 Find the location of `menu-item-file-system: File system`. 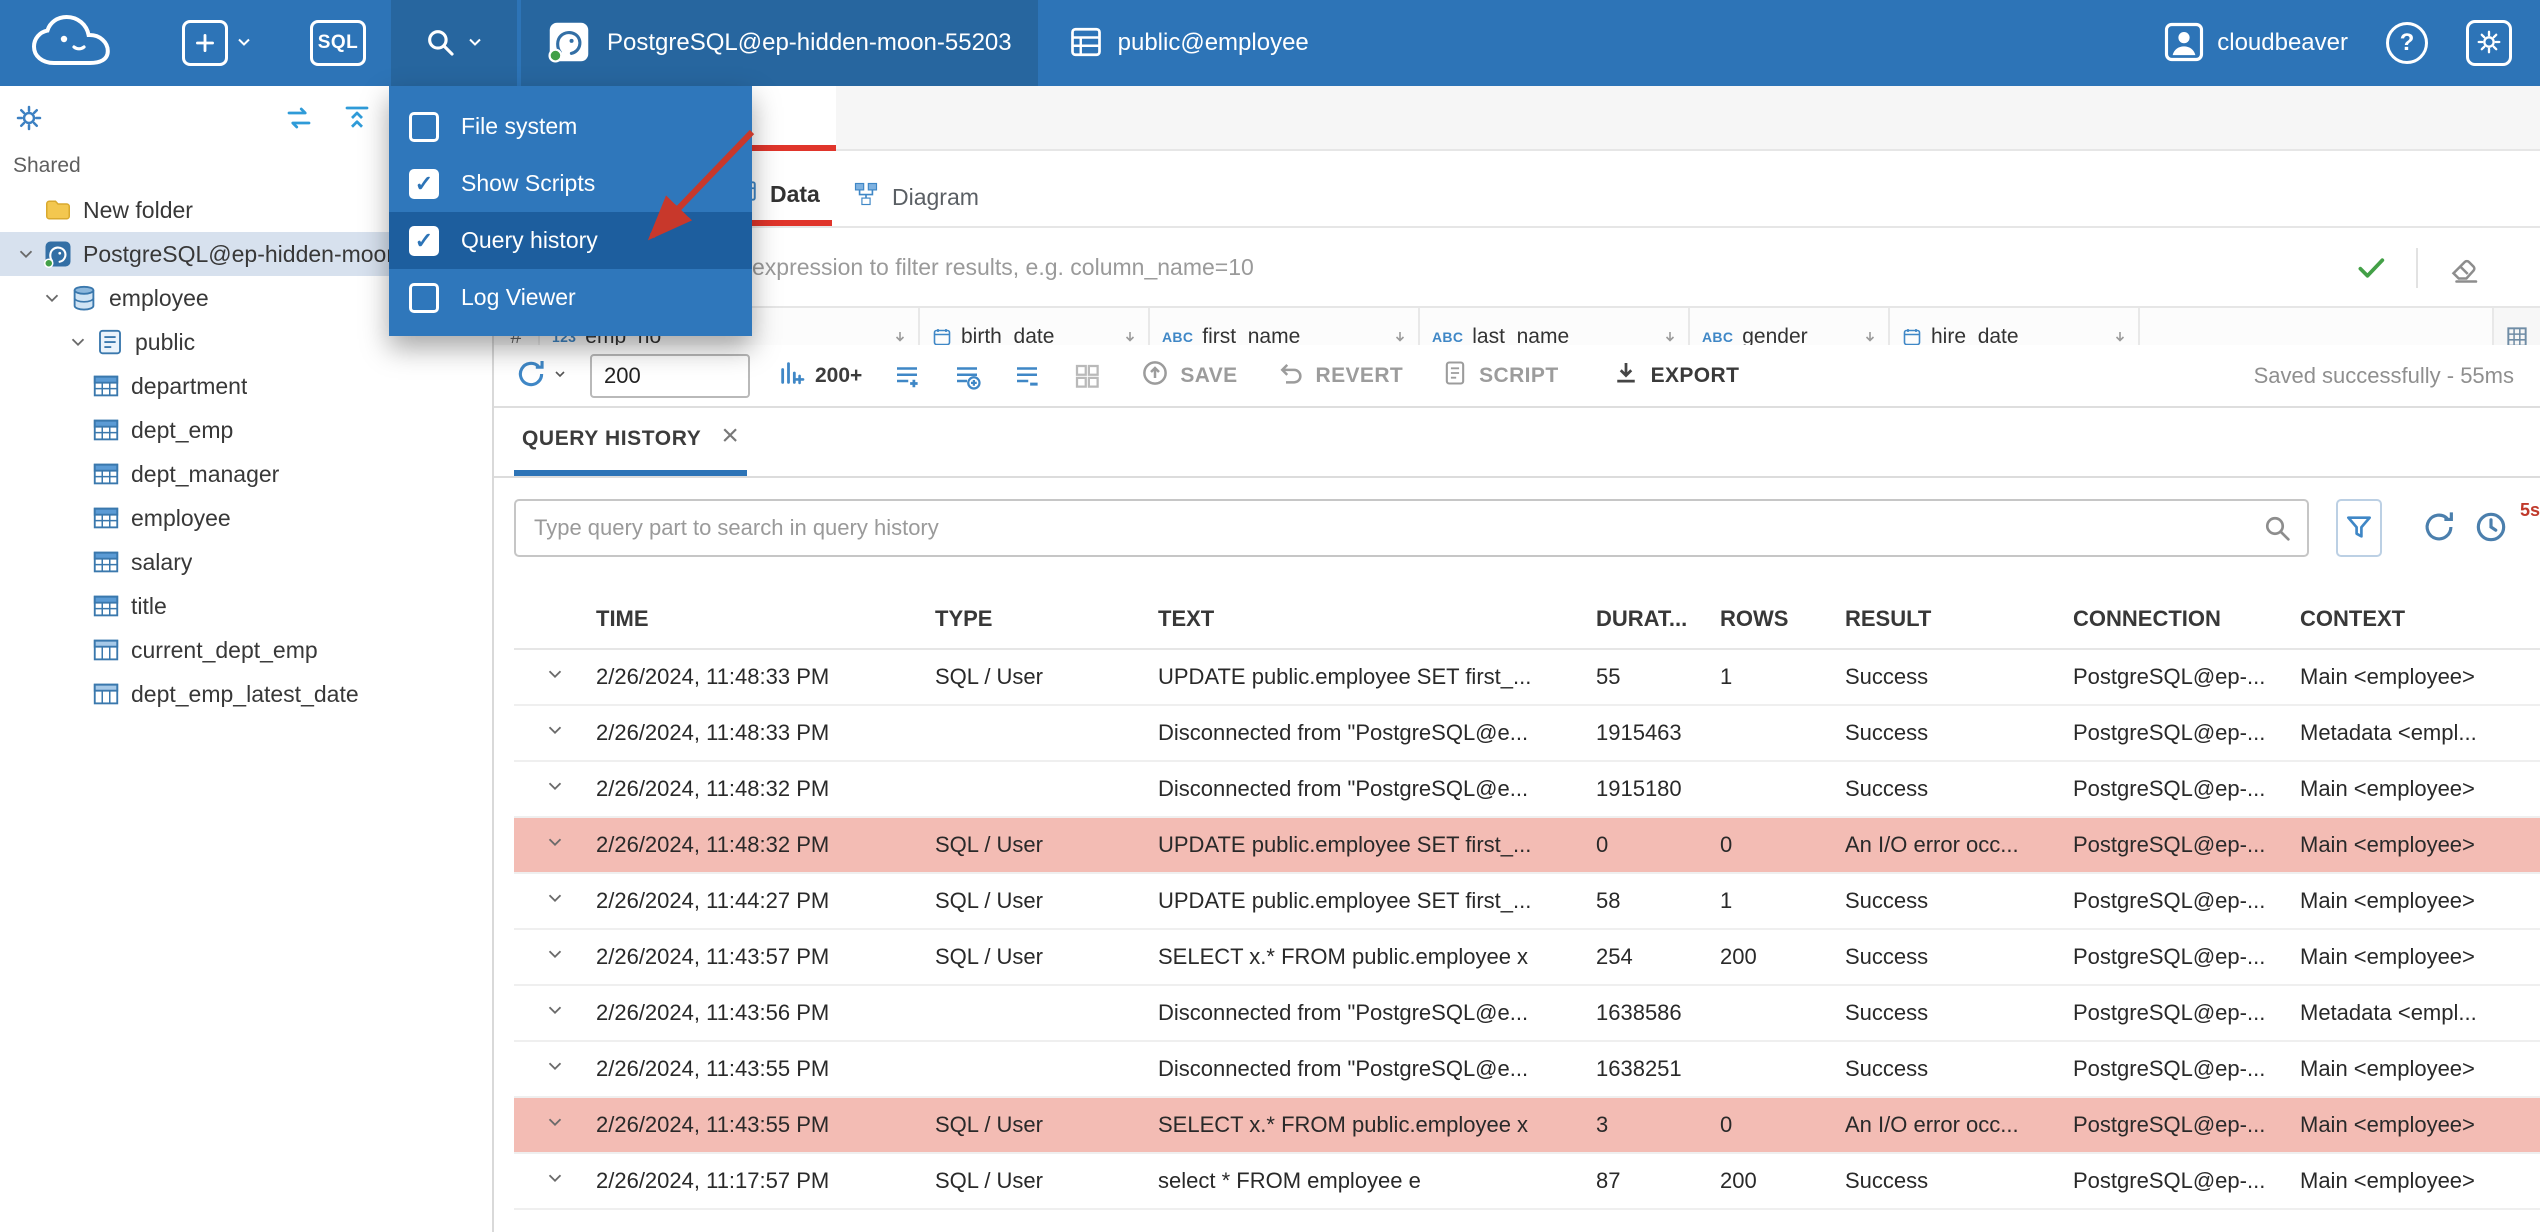

menu-item-file-system: File system is located at coordinates (570, 126).